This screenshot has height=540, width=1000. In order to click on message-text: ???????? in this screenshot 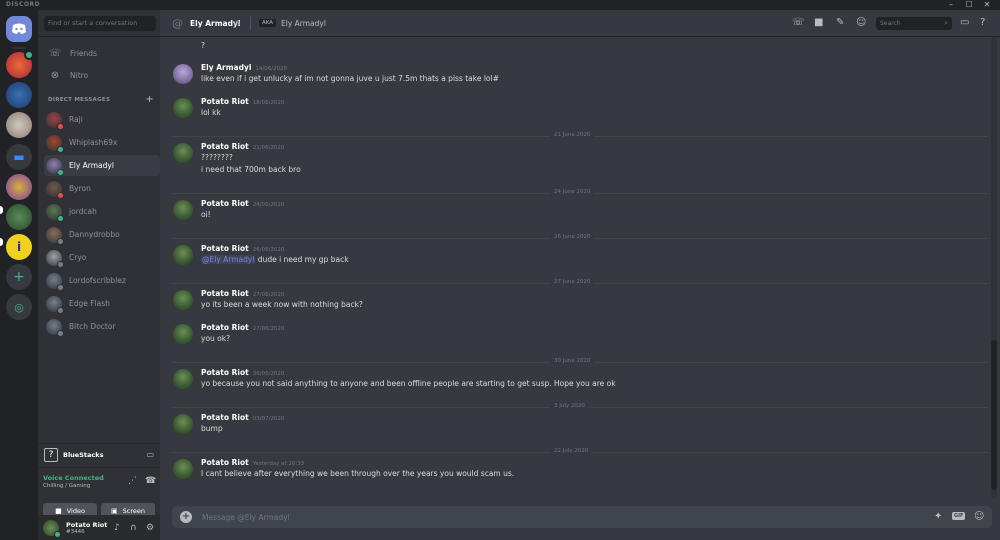, I will do `click(217, 157)`.